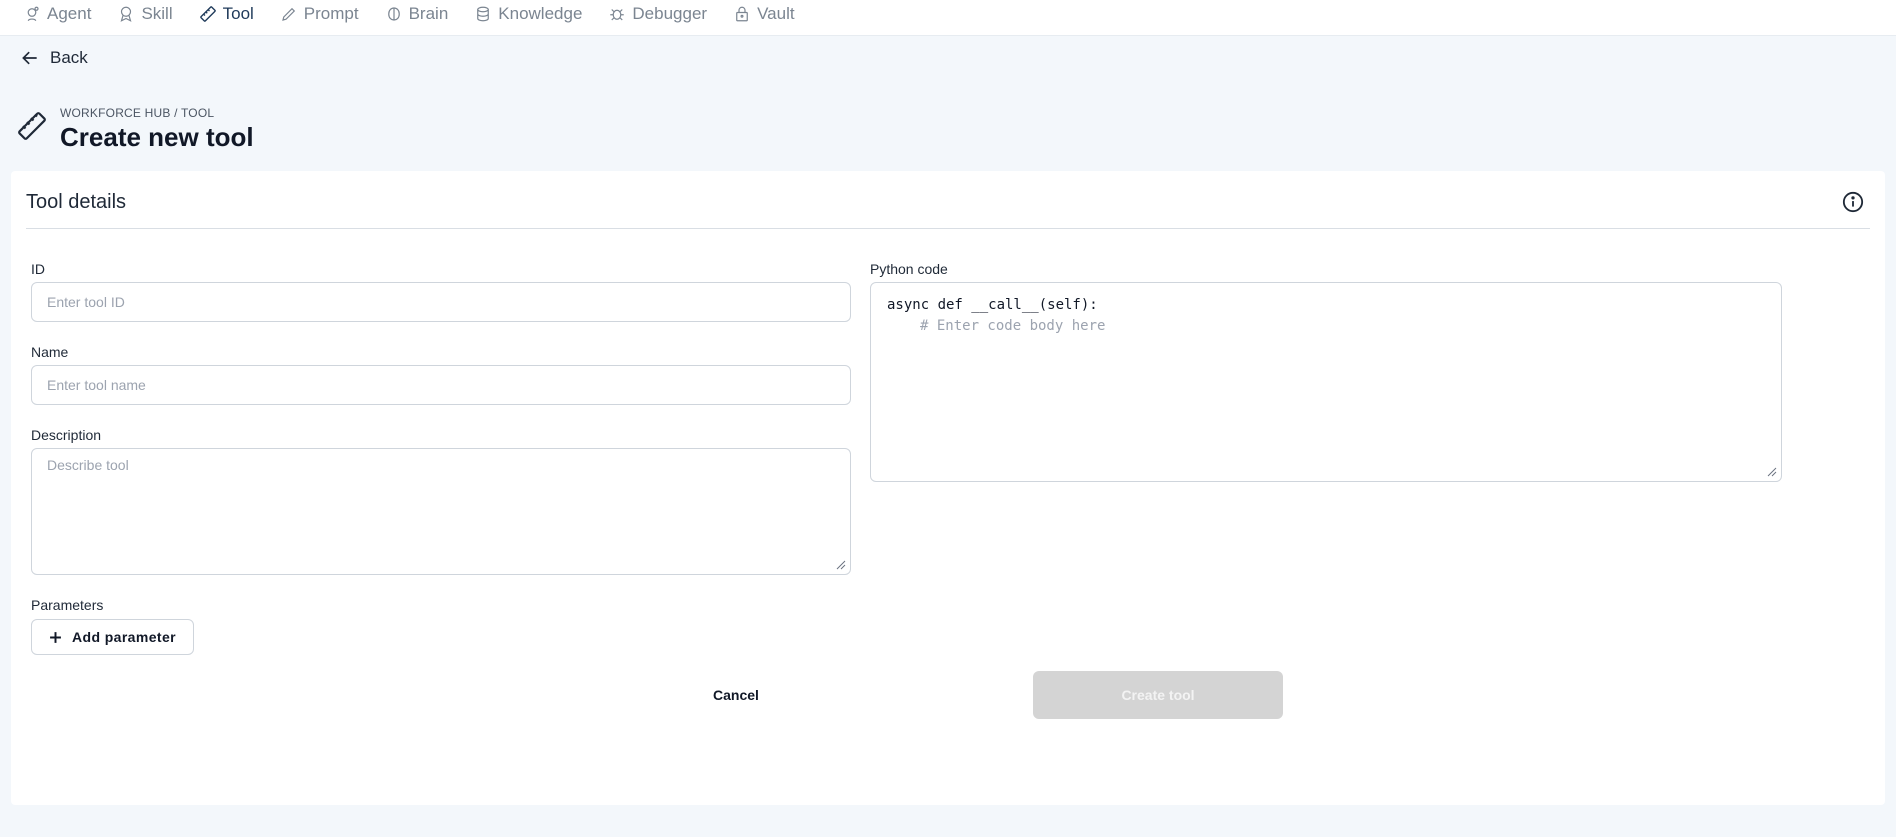 This screenshot has width=1896, height=837. Describe the element at coordinates (137, 113) in the screenshot. I see `breadcrumb: WORKFORCE HUB / TOOL` at that location.